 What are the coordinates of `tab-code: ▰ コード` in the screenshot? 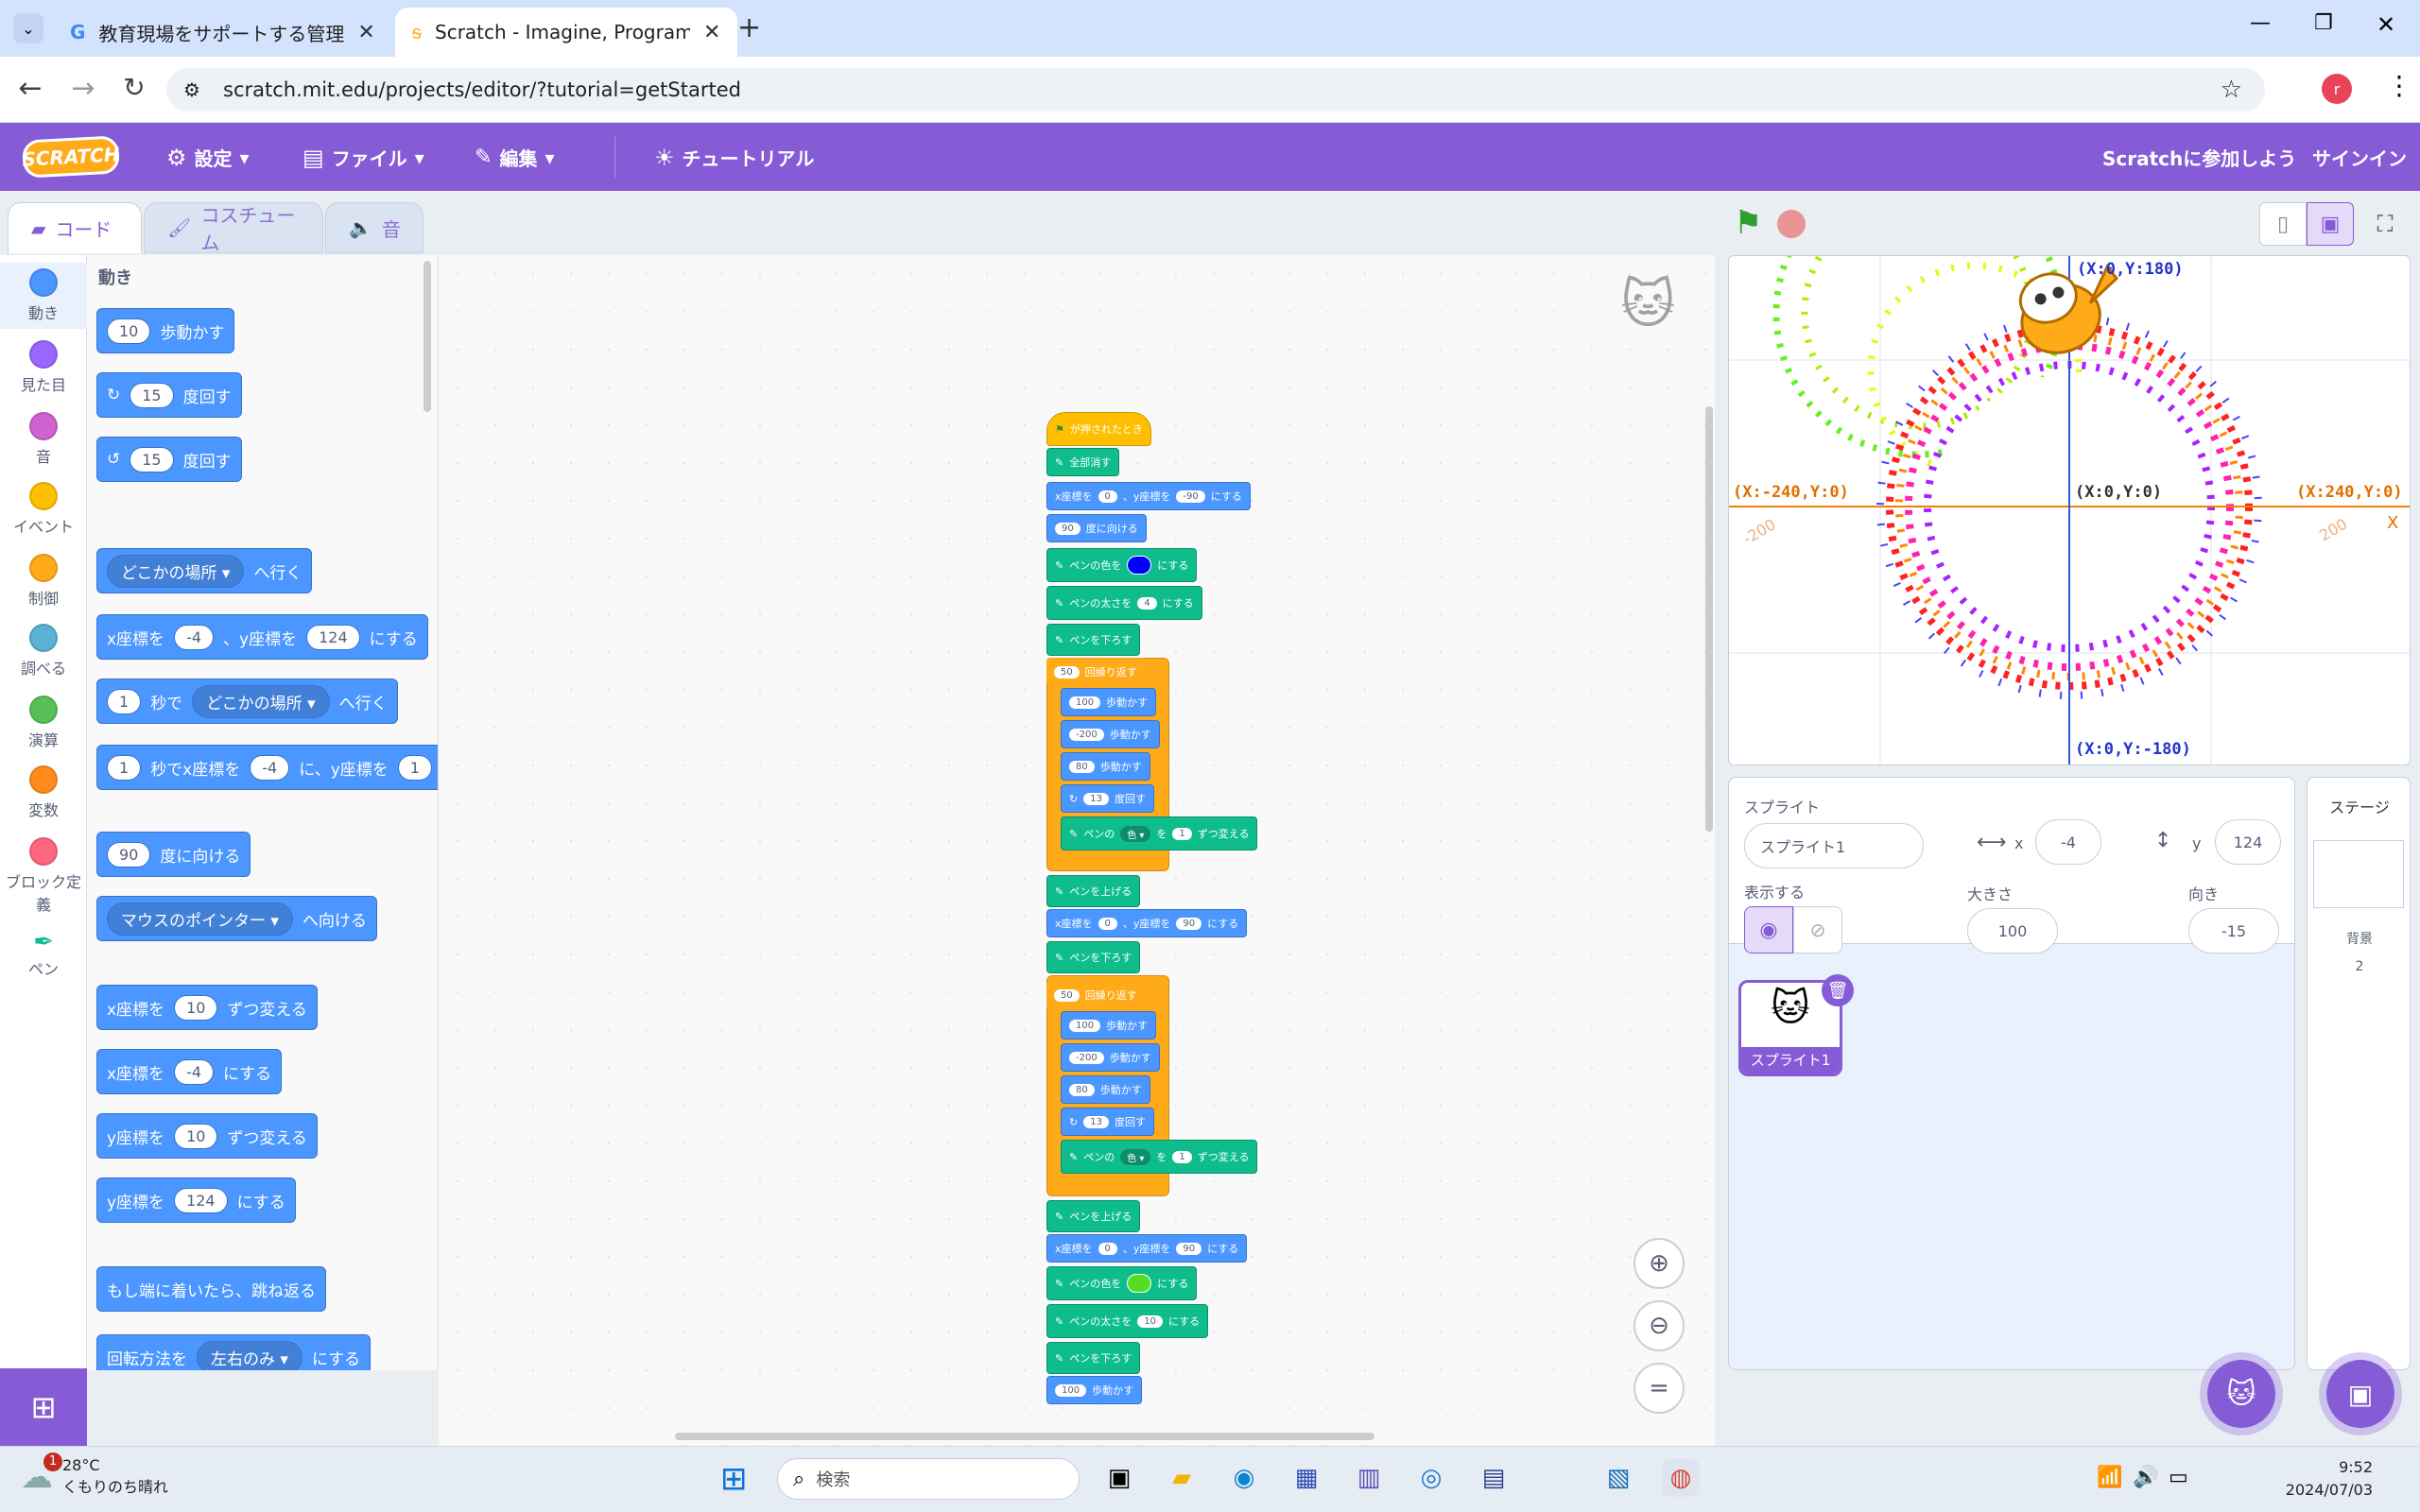 It's located at (75, 227).